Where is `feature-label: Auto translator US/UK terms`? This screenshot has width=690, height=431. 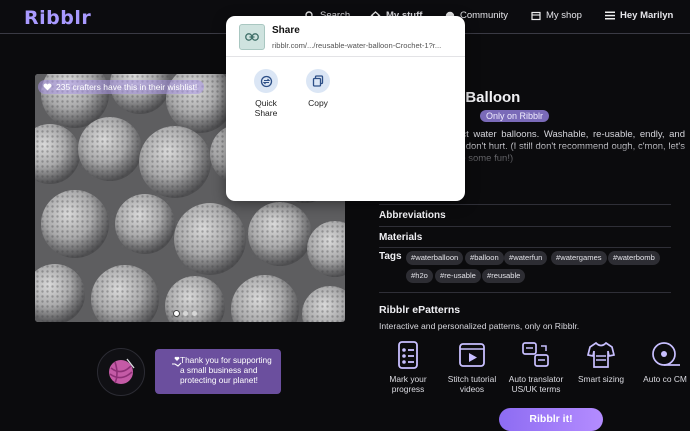
feature-label: Auto translator US/UK terms is located at coordinates (536, 384).